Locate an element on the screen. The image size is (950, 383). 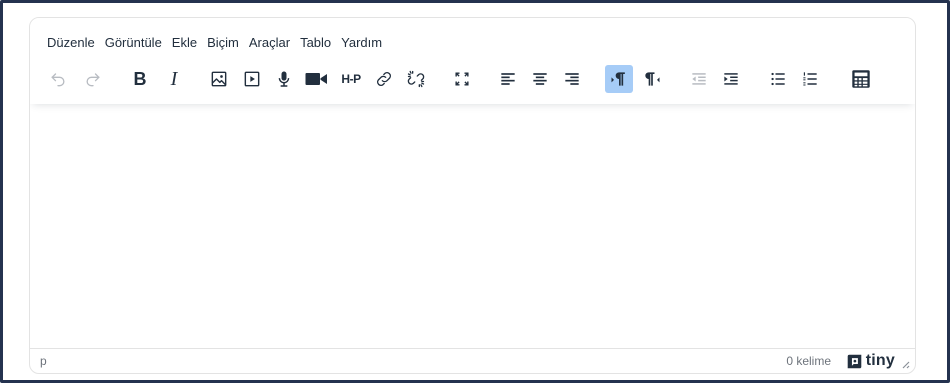
insert-image-button is located at coordinates (219, 79).